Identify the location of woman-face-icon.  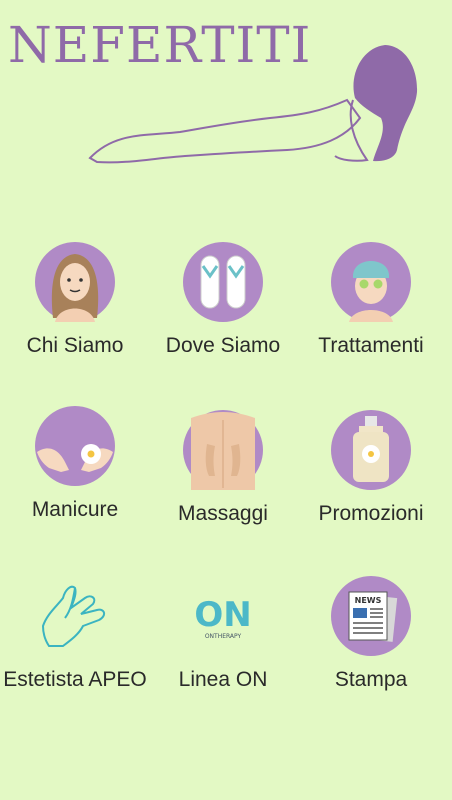
(75, 282).